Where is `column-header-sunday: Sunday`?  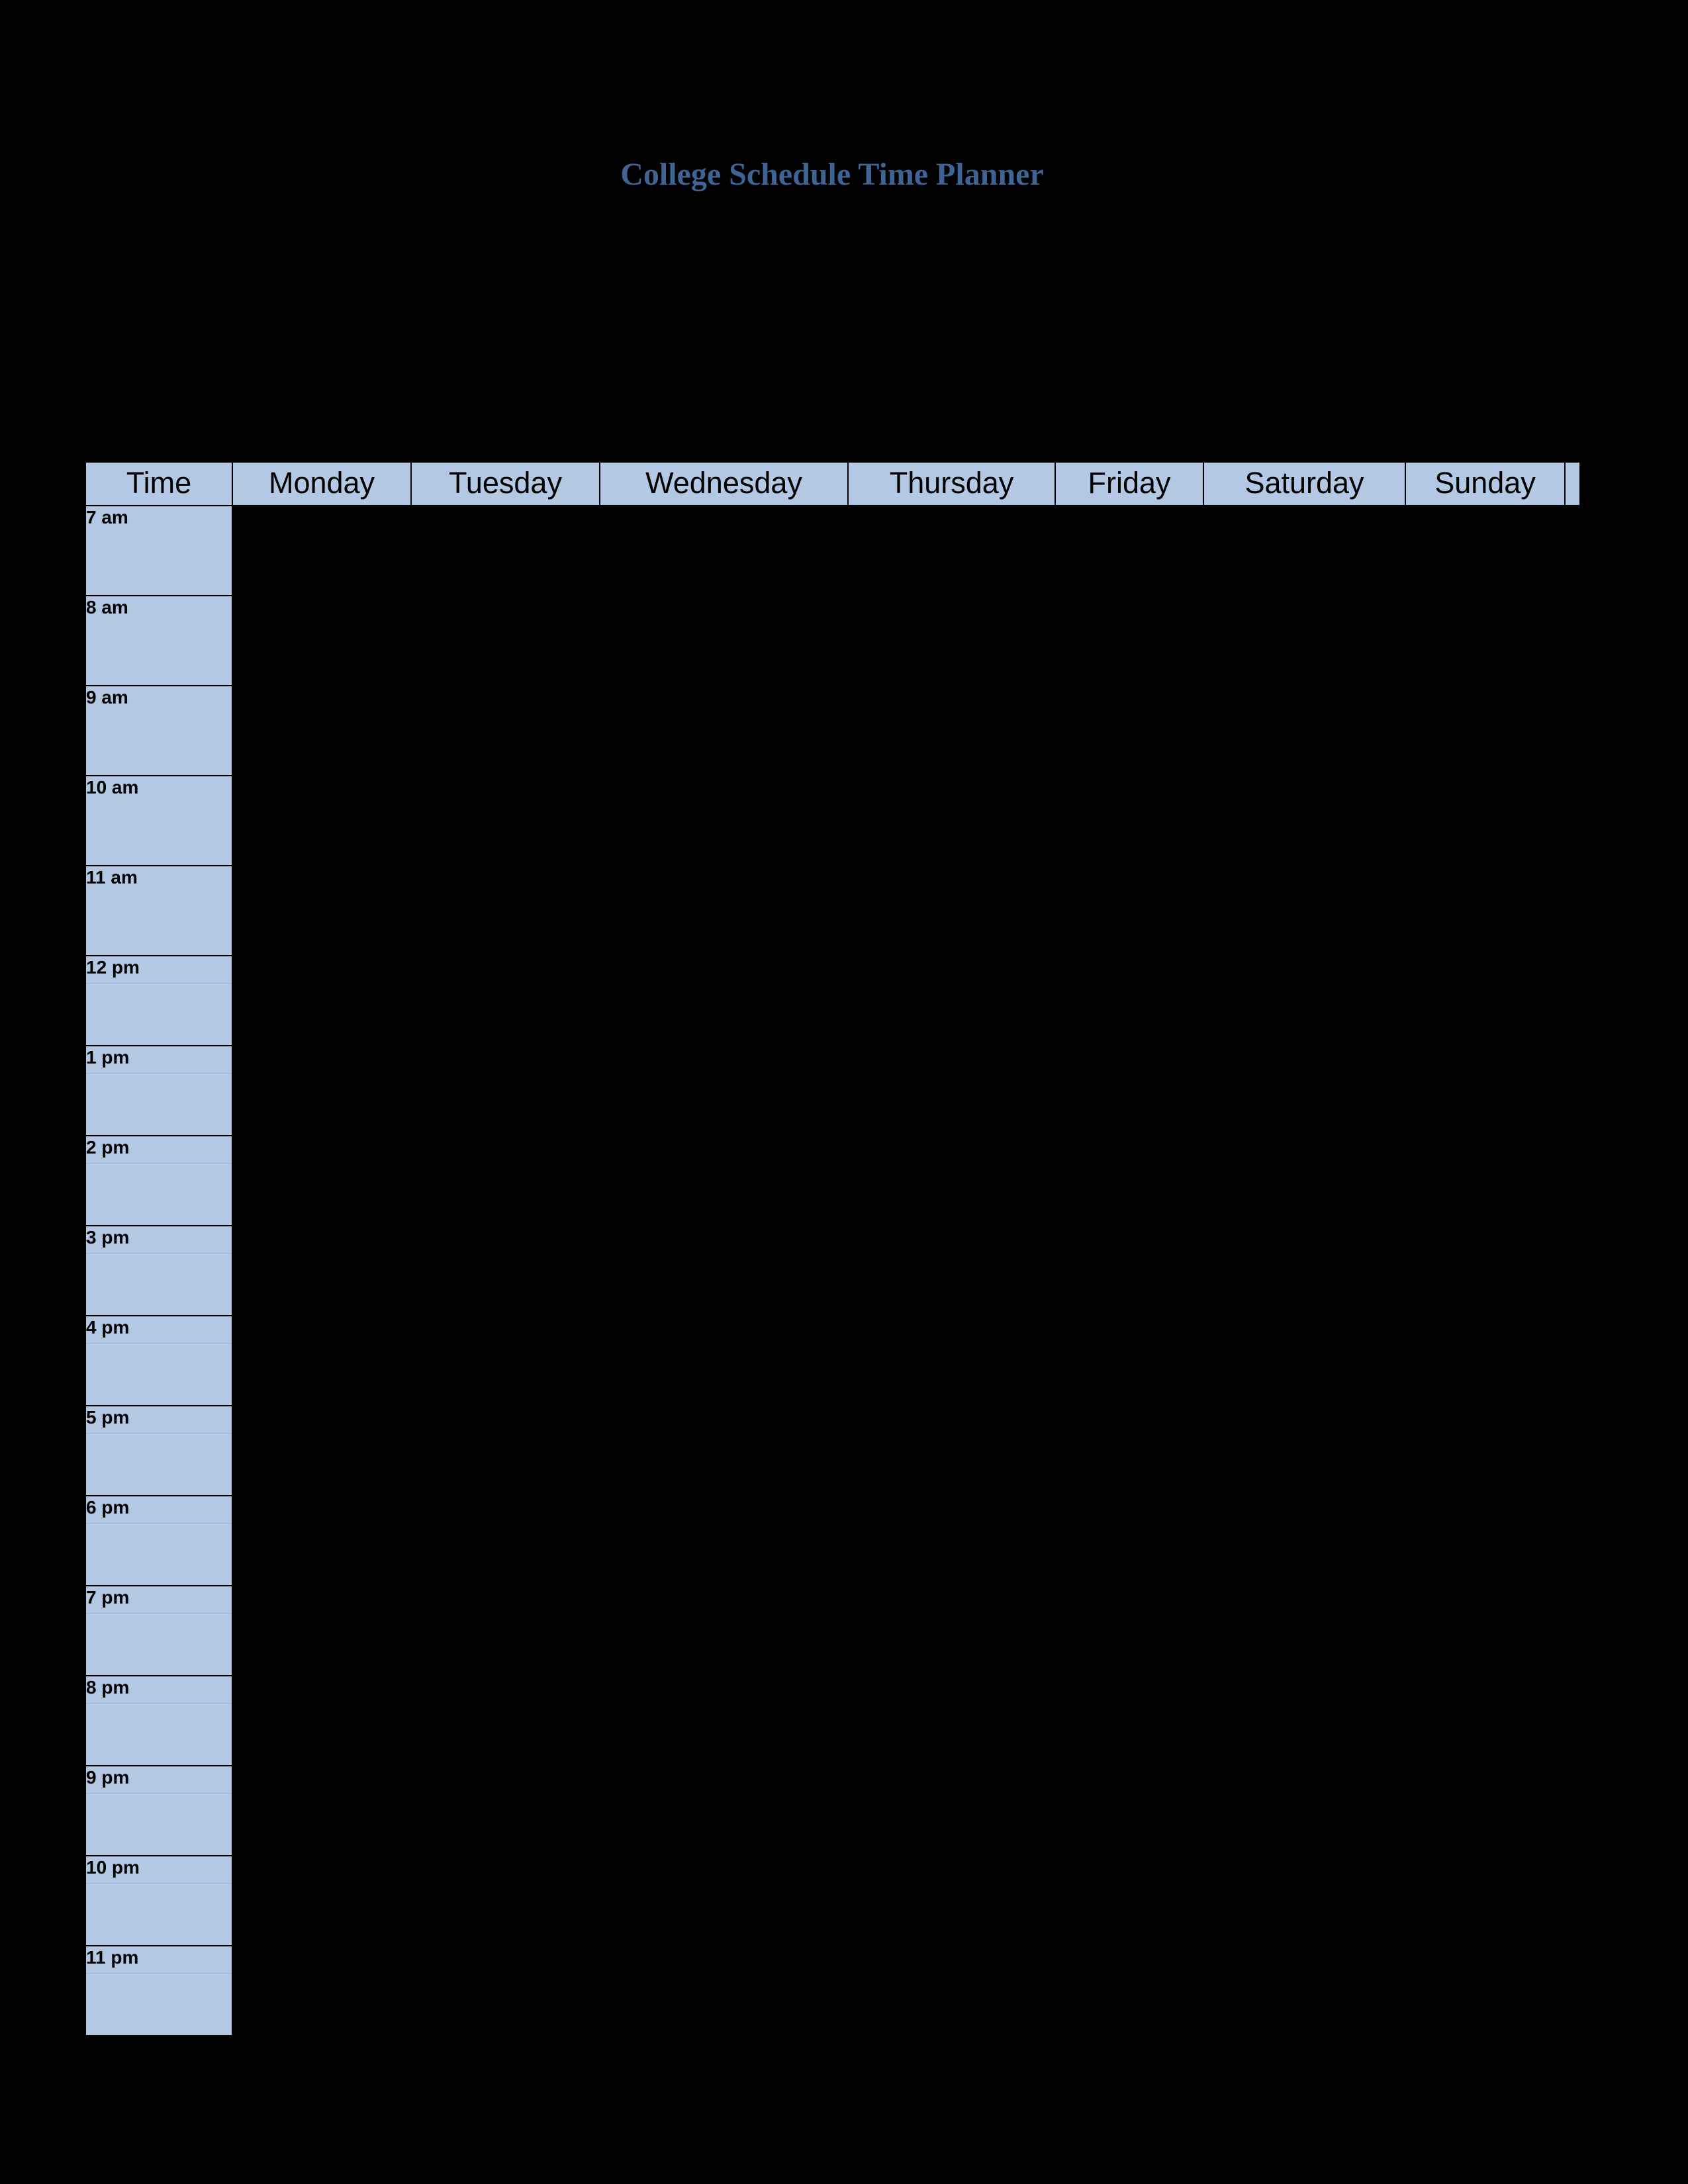
column-header-sunday: Sunday is located at coordinates (1486, 483).